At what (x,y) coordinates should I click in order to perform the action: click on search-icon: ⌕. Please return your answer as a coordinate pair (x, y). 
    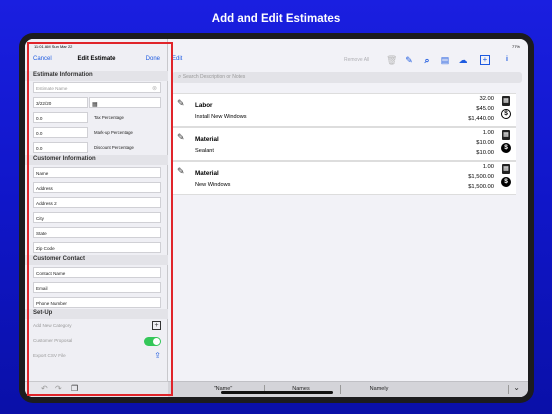
    Looking at the image, I should click on (427, 60).